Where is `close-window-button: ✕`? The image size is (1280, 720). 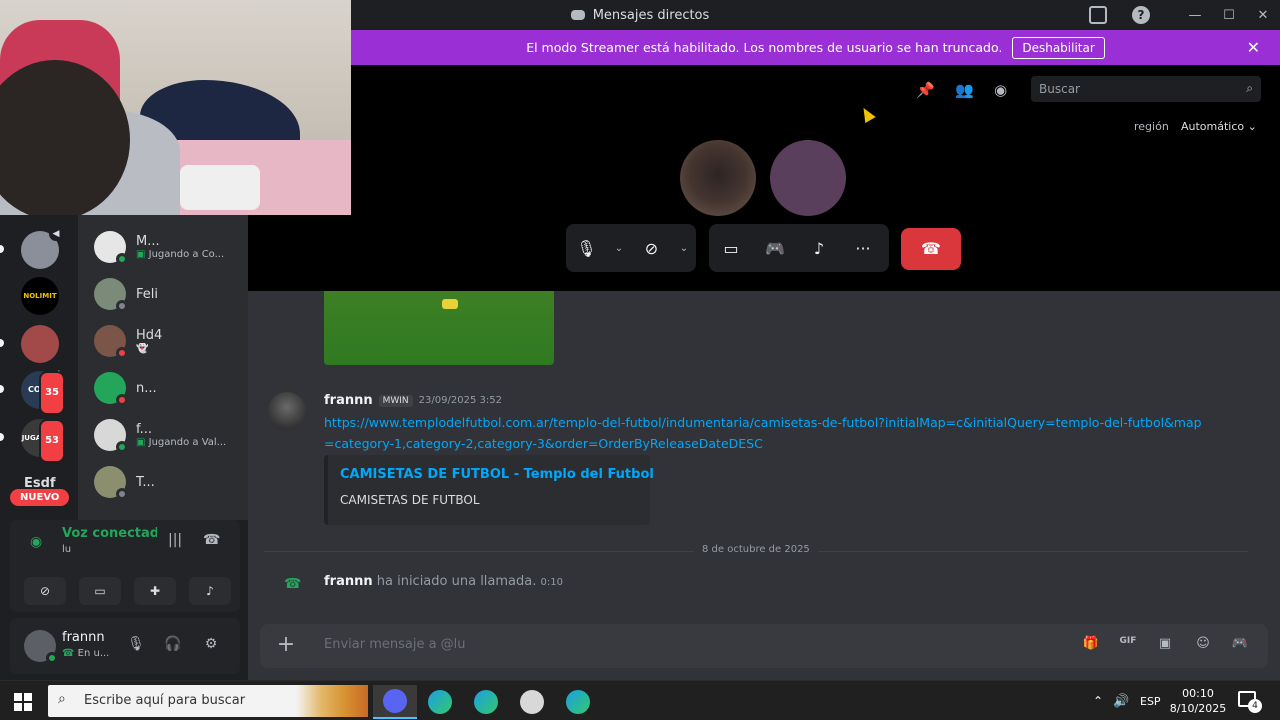 close-window-button: ✕ is located at coordinates (1263, 15).